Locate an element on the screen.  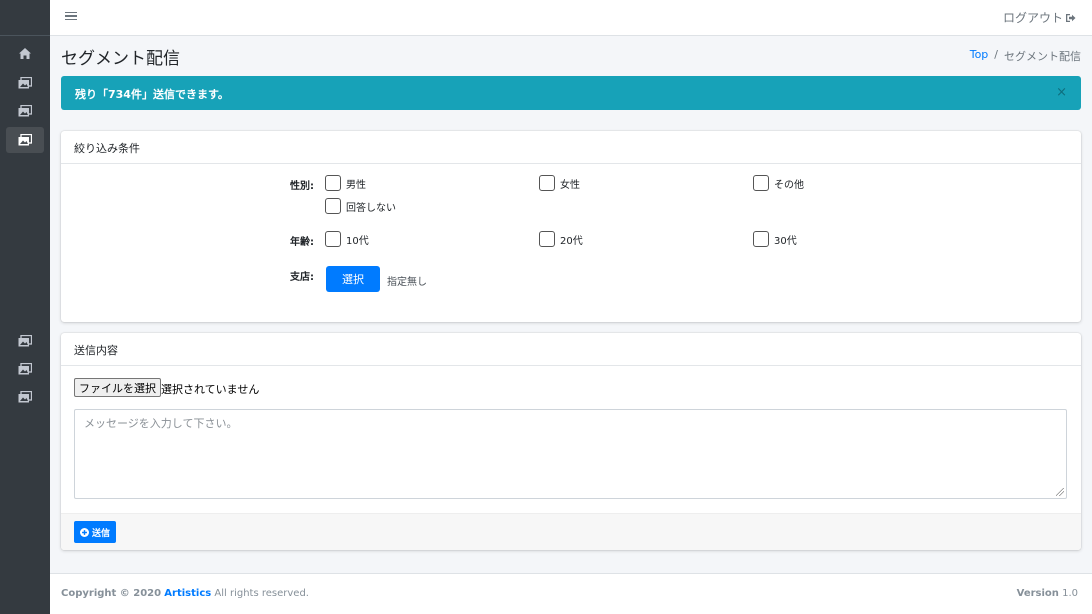
copyright-rights: All rights reserved. is located at coordinates (261, 593).